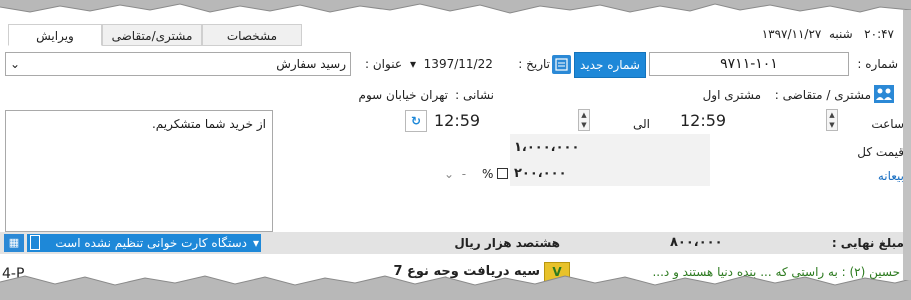  What do you see at coordinates (879, 34) in the screenshot?
I see `header-clock: ۲۰:۴۷` at bounding box center [879, 34].